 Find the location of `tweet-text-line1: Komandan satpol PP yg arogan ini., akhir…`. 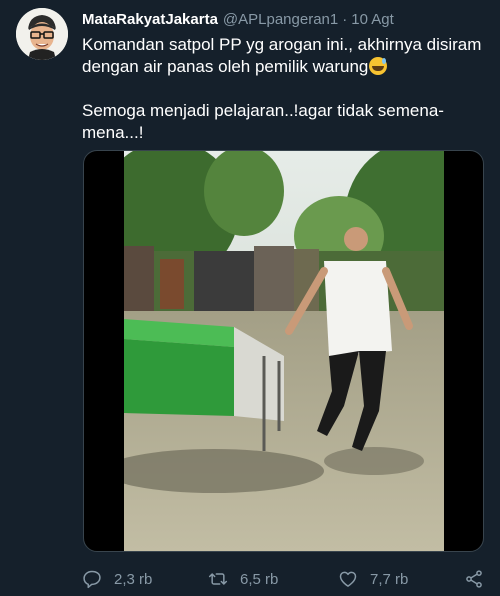

tweet-text-line1: Komandan satpol PP yg arogan ini., akhir… is located at coordinates (284, 56).